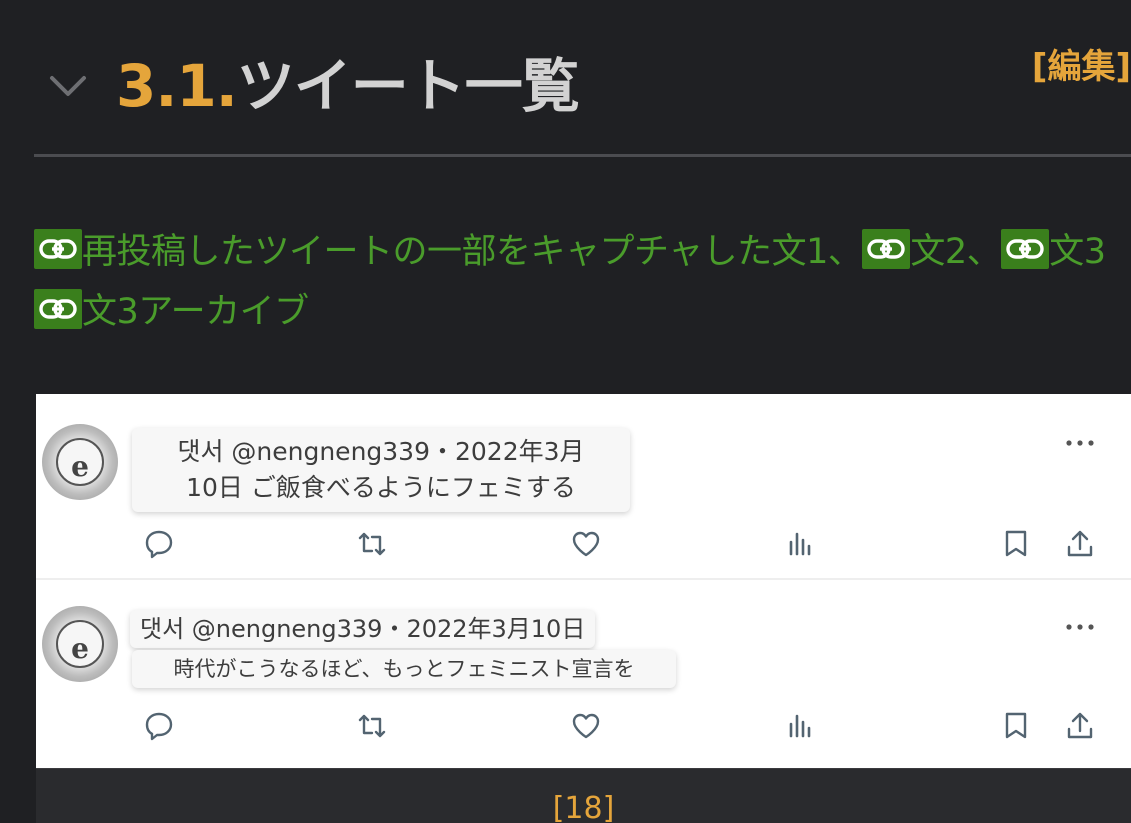 The width and height of the screenshot is (1131, 823). What do you see at coordinates (408, 86) in the screenshot?
I see `section-title: ツイート一覧` at bounding box center [408, 86].